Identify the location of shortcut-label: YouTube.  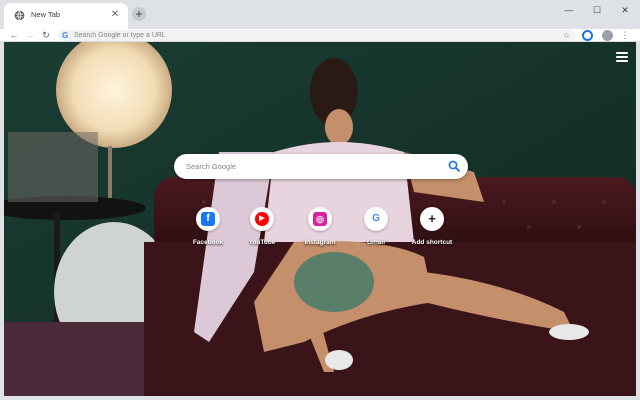
(262, 242).